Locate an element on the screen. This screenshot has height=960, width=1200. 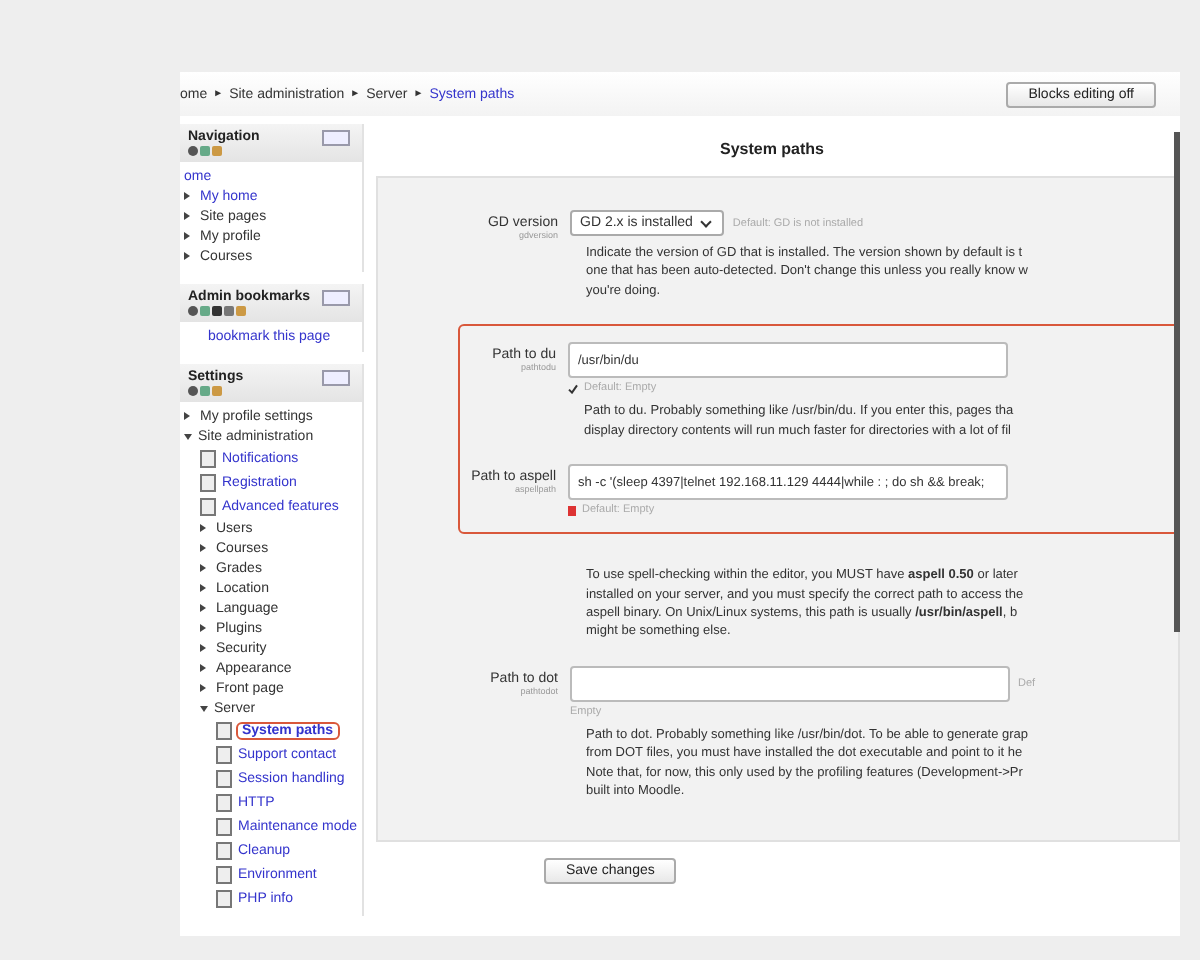
scrollbar is located at coordinates (1177, 382).